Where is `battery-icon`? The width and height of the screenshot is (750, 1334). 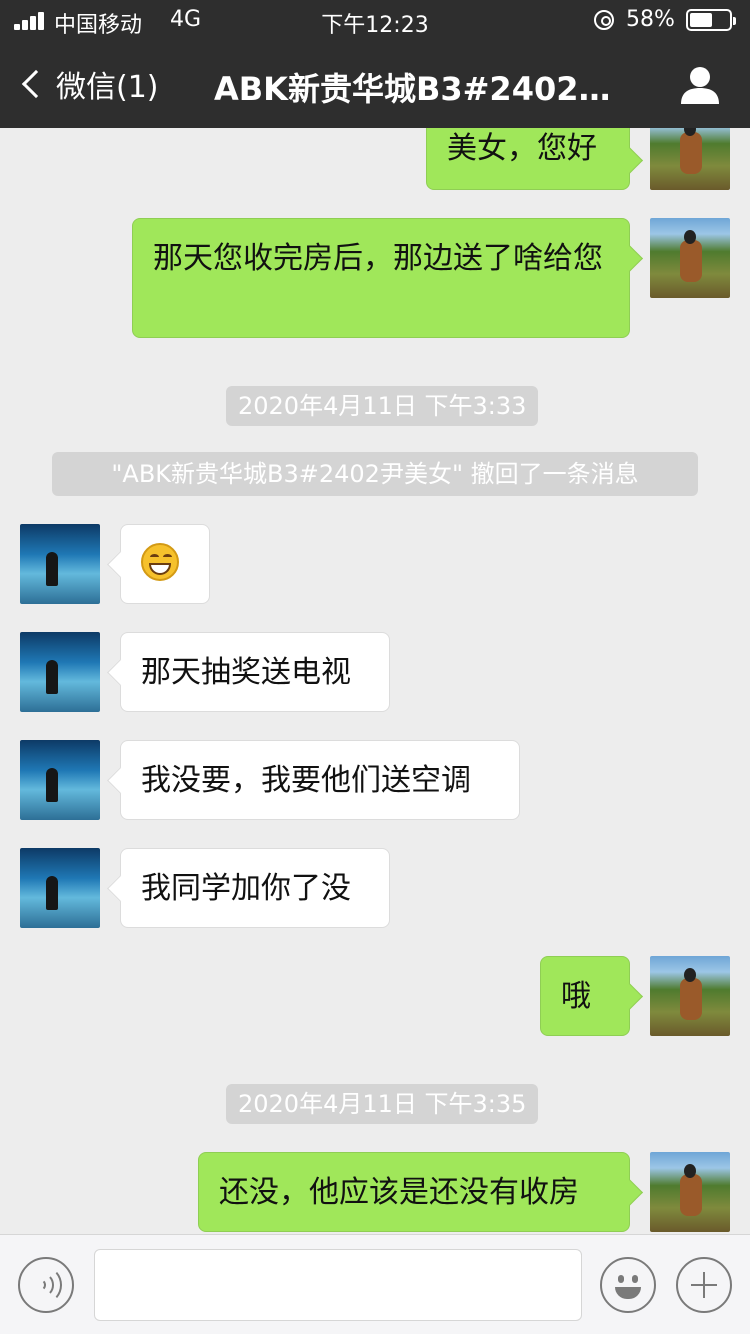 battery-icon is located at coordinates (711, 20).